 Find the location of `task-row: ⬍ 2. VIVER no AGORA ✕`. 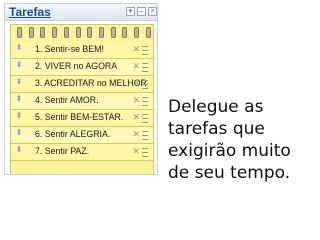

task-row: ⬍ 2. VIVER no AGORA ✕ is located at coordinates (82, 67).